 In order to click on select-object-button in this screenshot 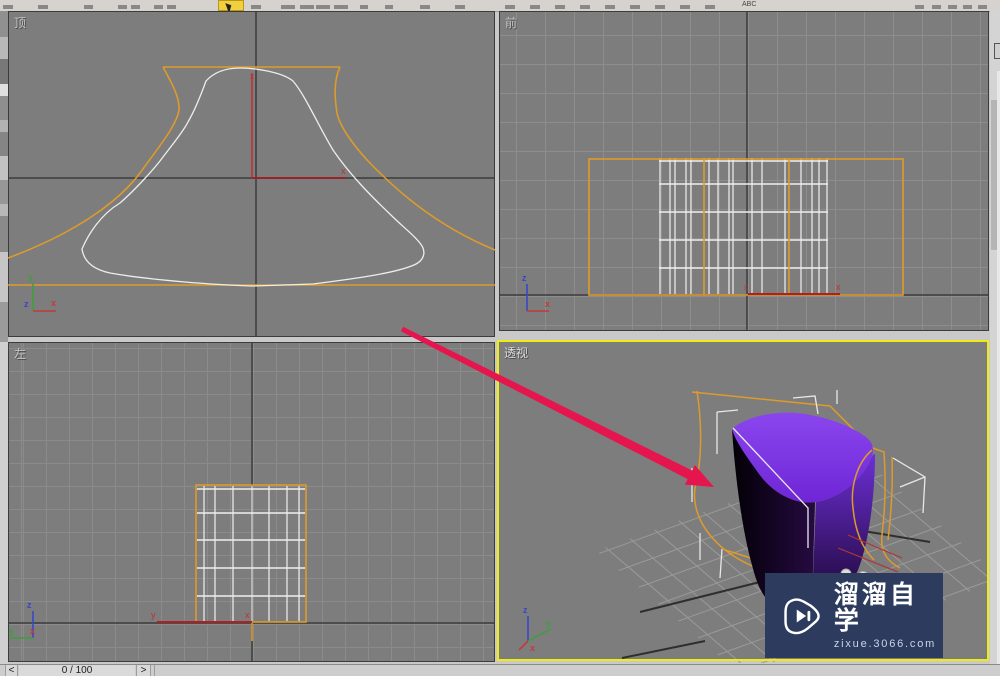, I will do `click(231, 7)`.